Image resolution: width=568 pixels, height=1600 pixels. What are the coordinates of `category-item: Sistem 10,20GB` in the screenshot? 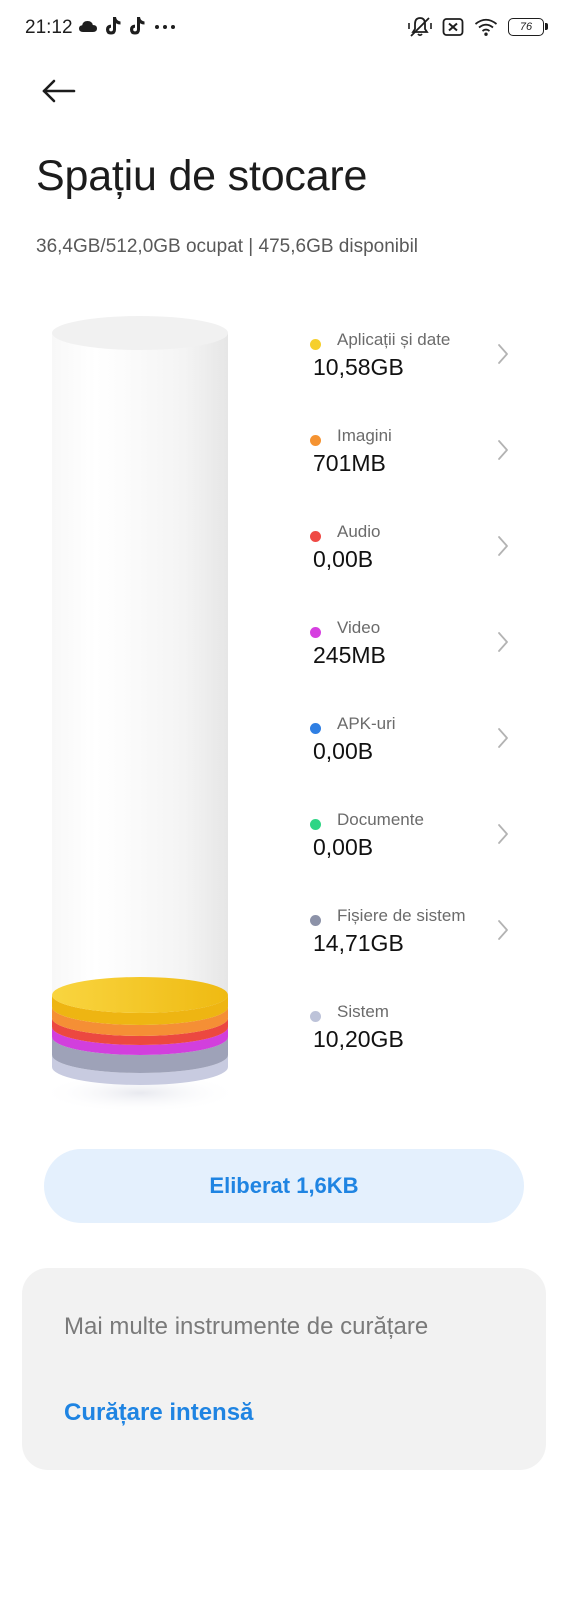 It's located at (425, 1050).